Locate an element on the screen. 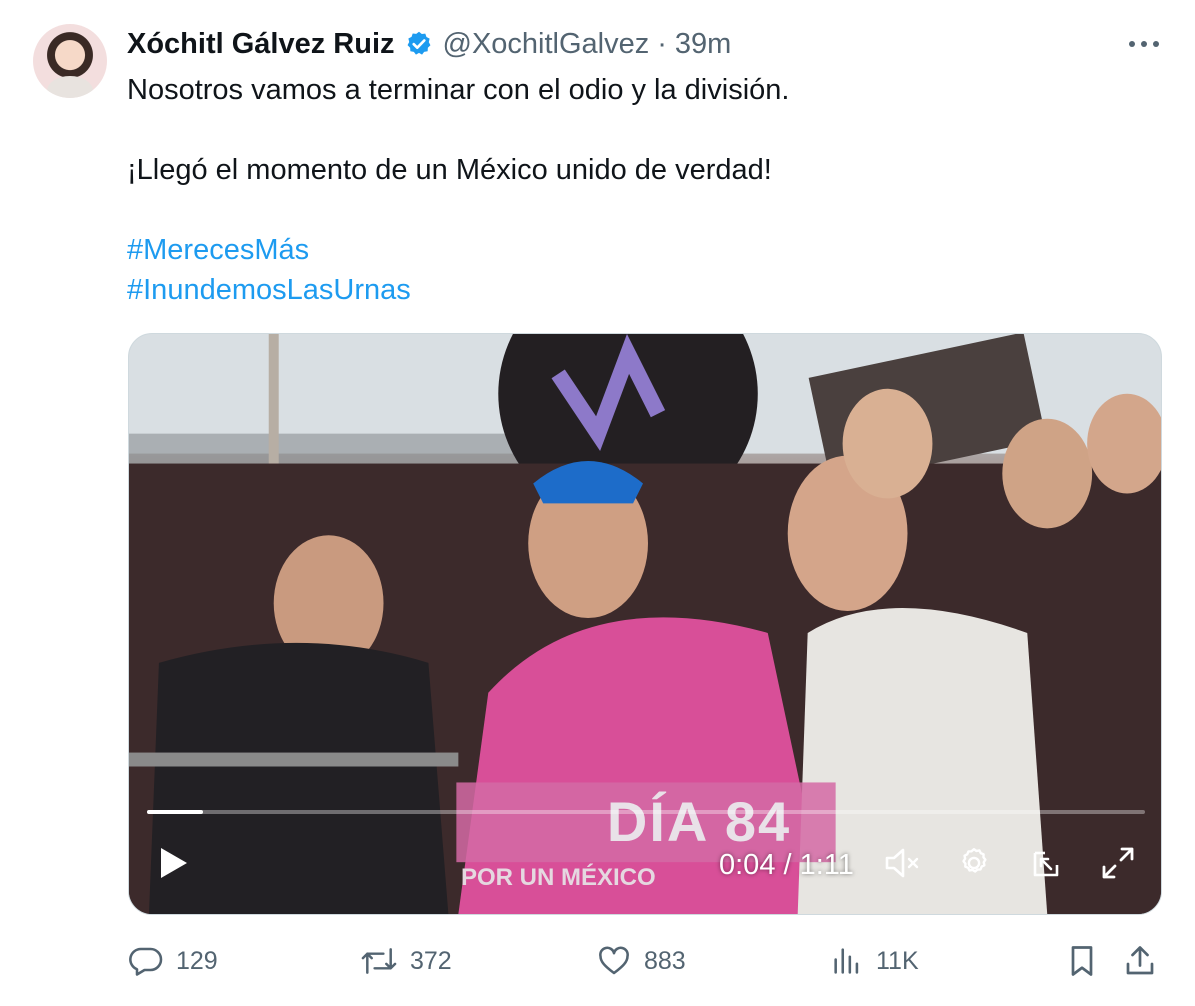 The image size is (1195, 1006). repost-button: 372 is located at coordinates (406, 961).